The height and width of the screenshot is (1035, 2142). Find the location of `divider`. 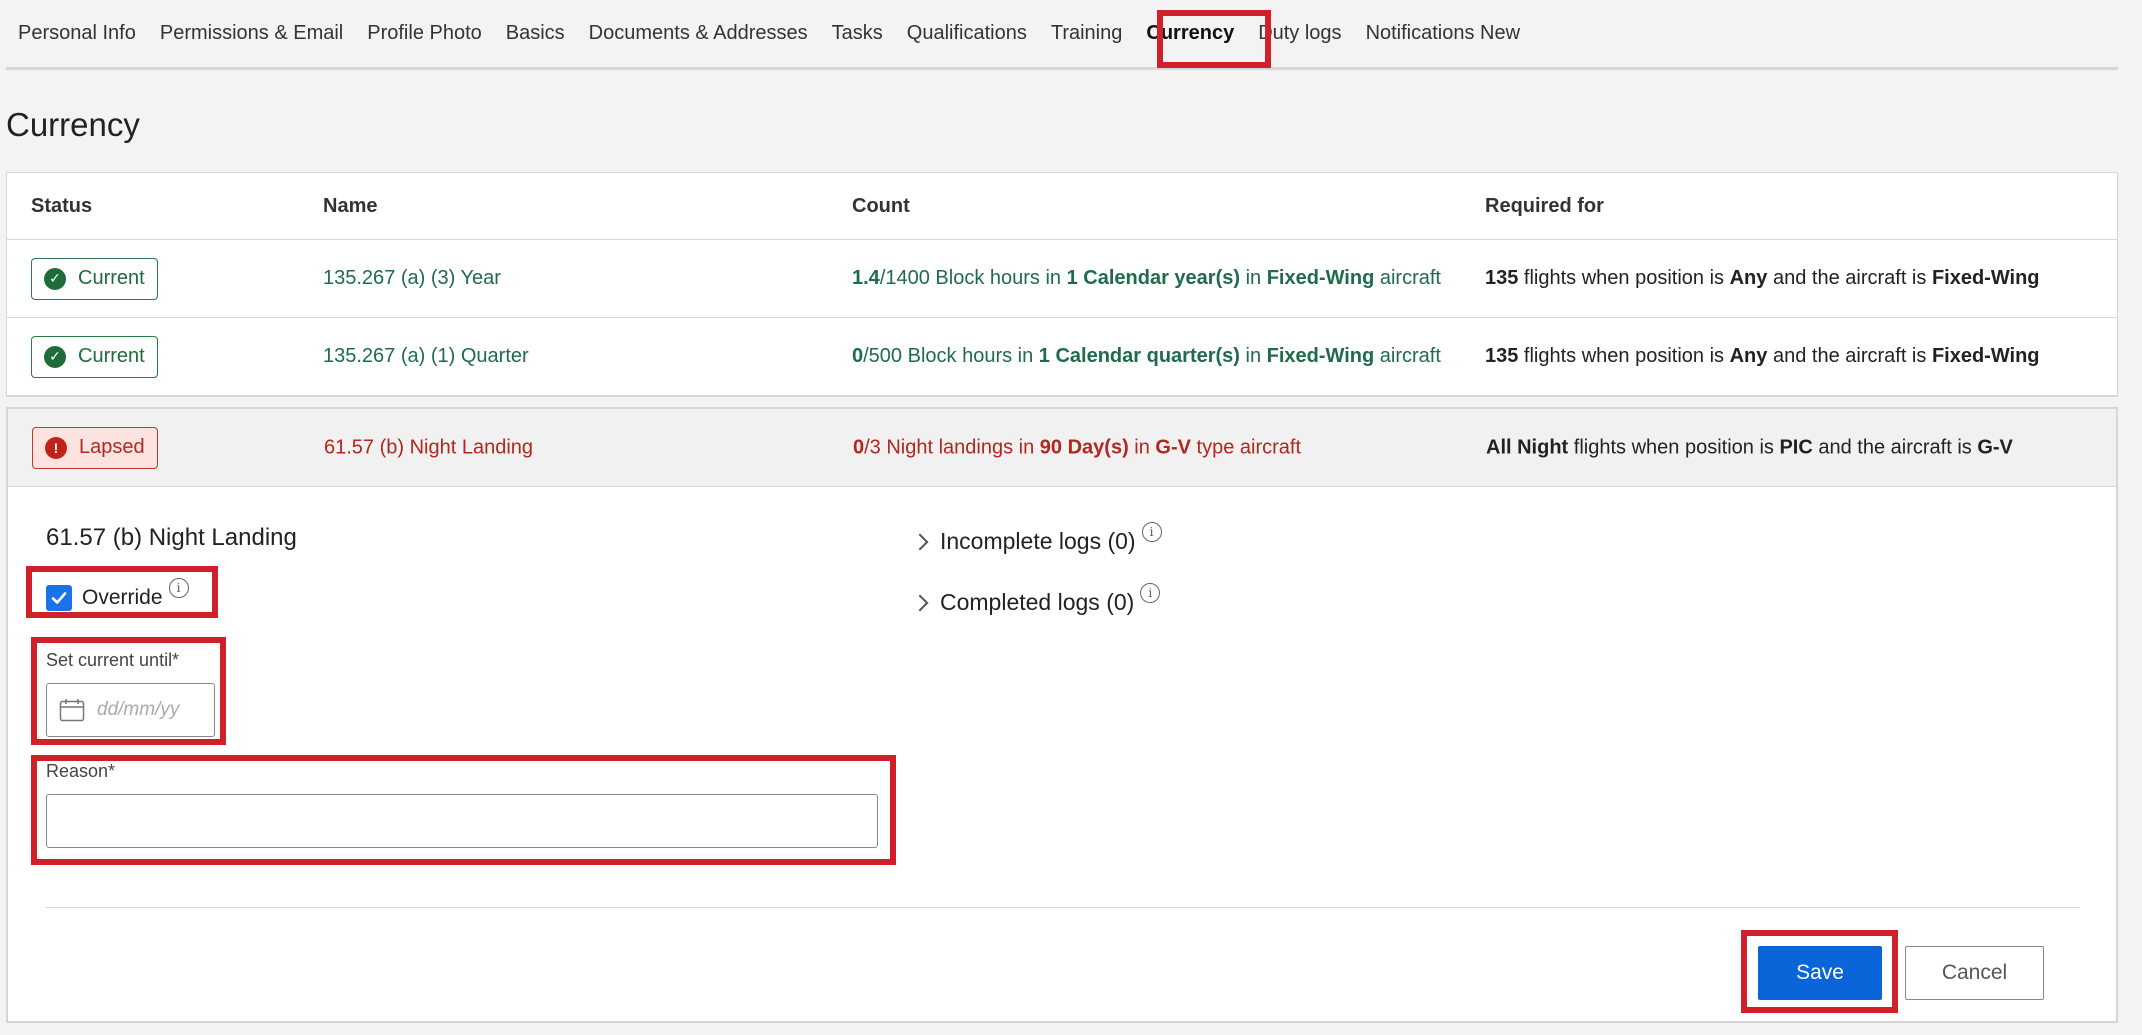

divider is located at coordinates (1063, 907).